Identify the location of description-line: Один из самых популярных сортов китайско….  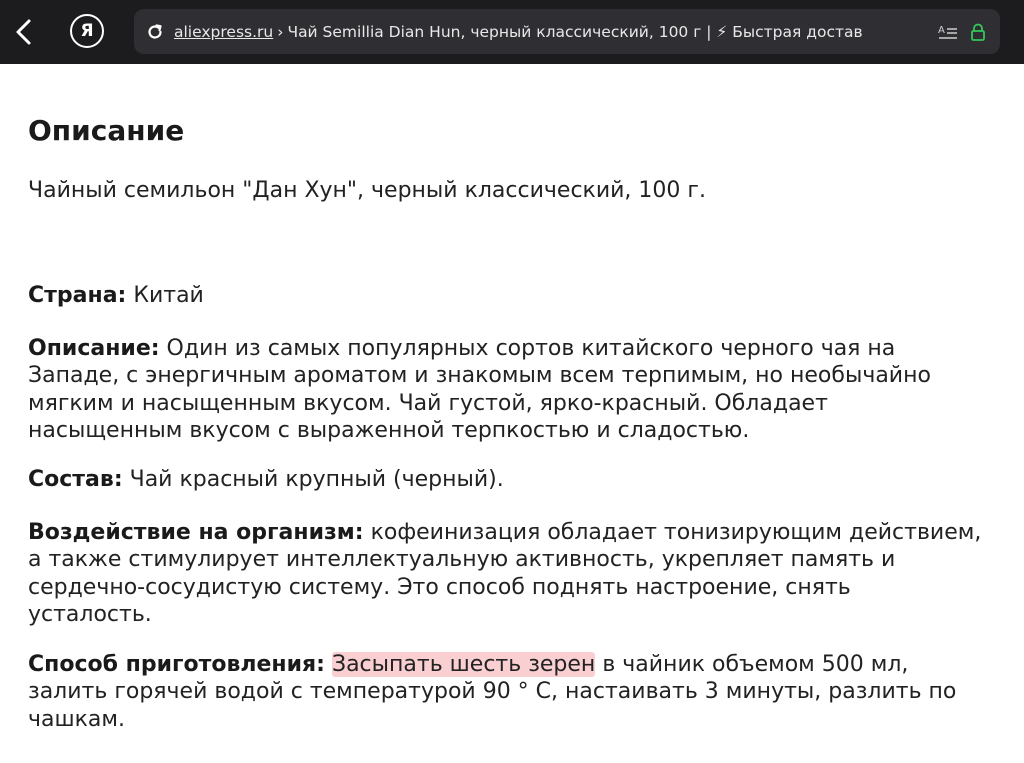
(527, 348).